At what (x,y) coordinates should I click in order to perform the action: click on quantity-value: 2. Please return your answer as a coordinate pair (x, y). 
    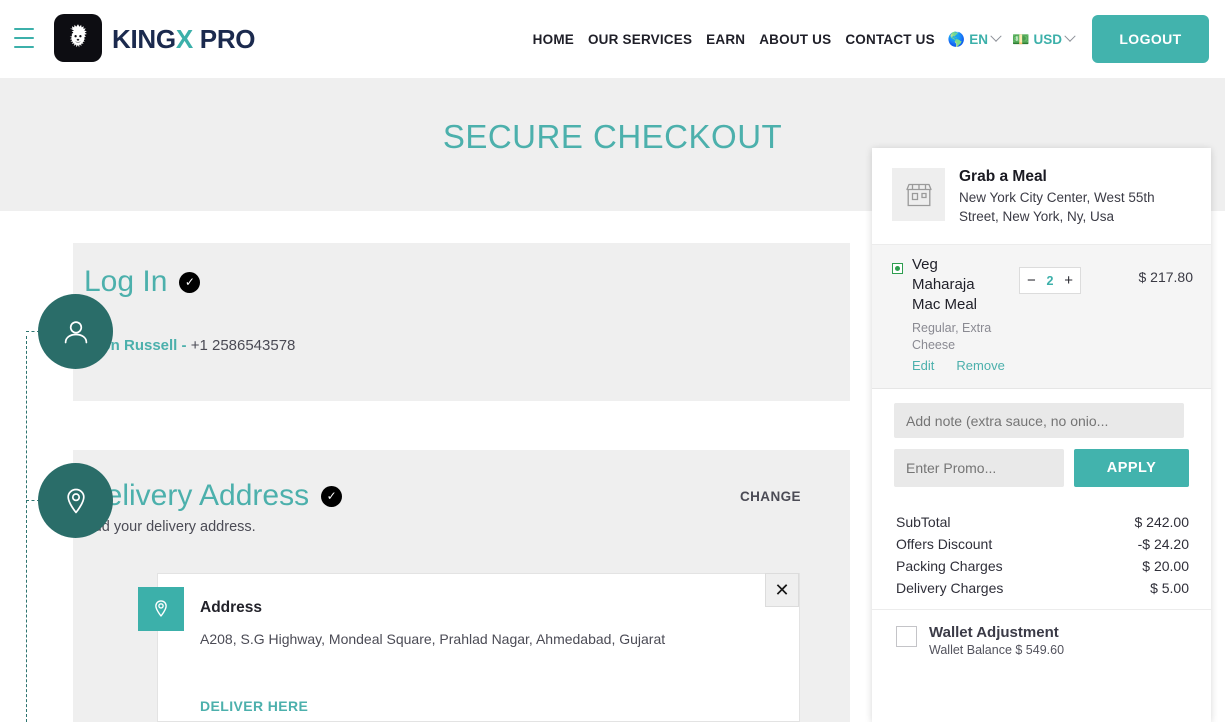
    Looking at the image, I should click on (1050, 280).